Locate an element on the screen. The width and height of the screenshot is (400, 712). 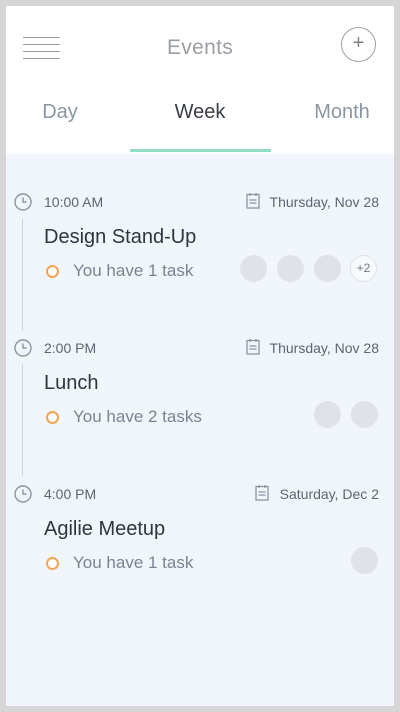
event-title: Design Stand-Up is located at coordinates (120, 237).